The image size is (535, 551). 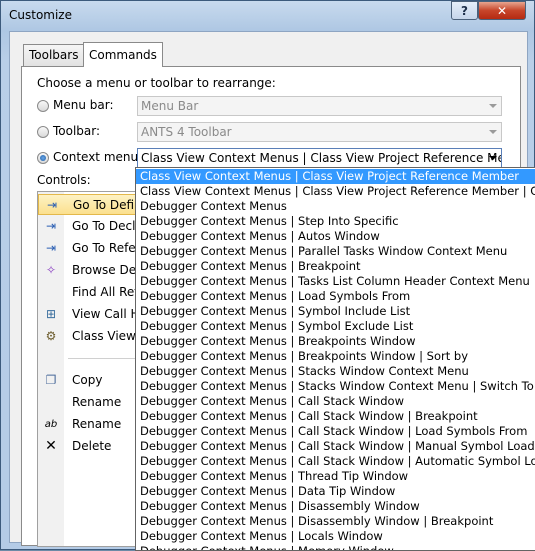 What do you see at coordinates (43, 106) in the screenshot?
I see `menu-bar-radio` at bounding box center [43, 106].